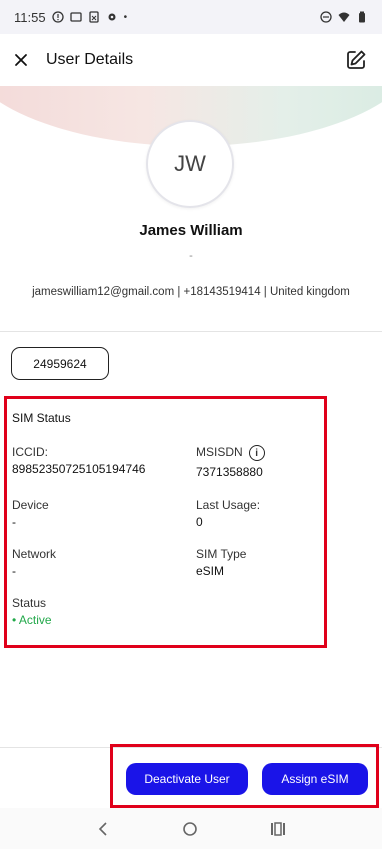 This screenshot has height=849, width=382. I want to click on network-value: -, so click(14, 571).